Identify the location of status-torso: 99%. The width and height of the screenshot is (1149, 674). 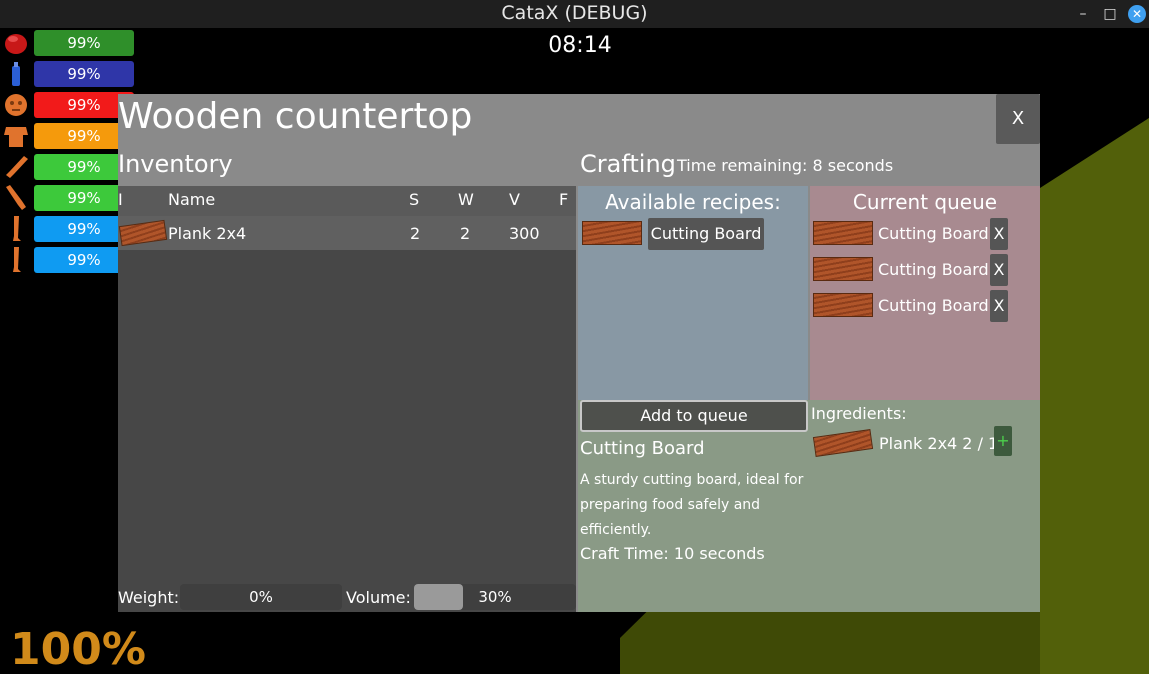
(68, 136).